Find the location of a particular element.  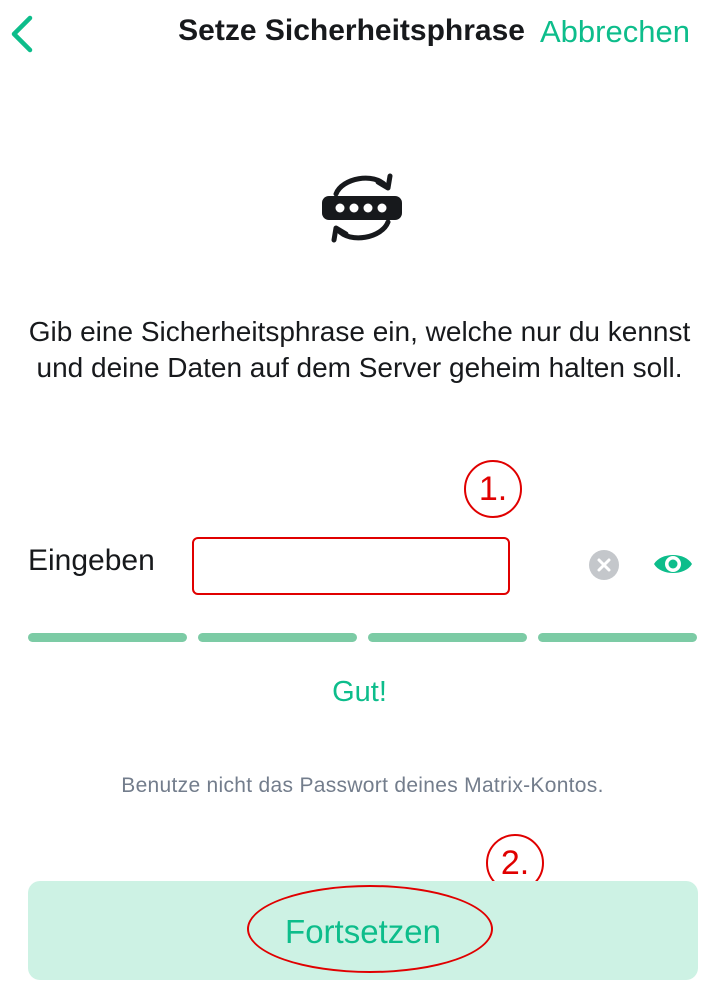

continue-button: Fortsetzen is located at coordinates (363, 930).